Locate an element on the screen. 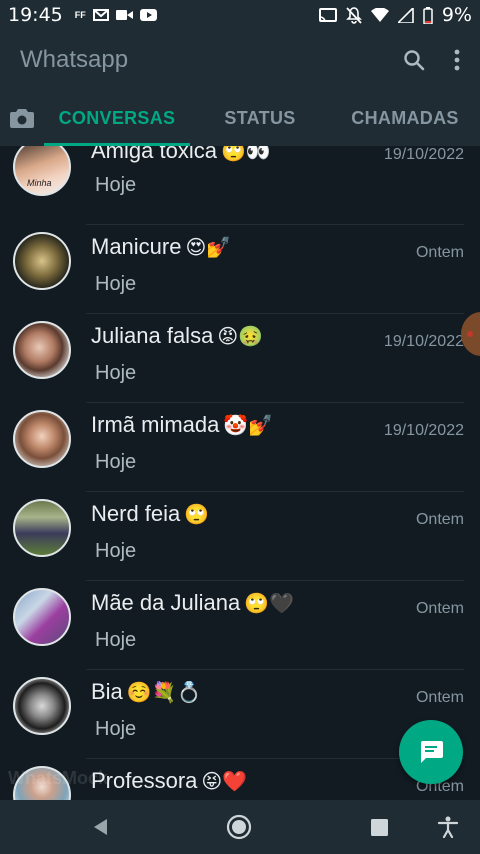 The image size is (480, 854). accessibility-button is located at coordinates (448, 827).